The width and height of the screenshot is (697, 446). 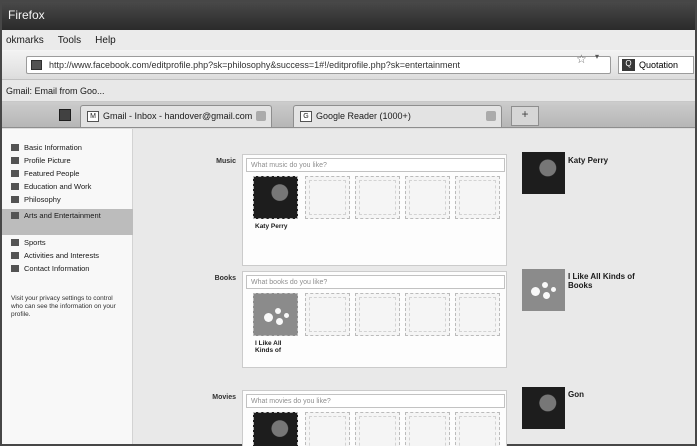 I want to click on window-title: Firefox, so click(x=26, y=15).